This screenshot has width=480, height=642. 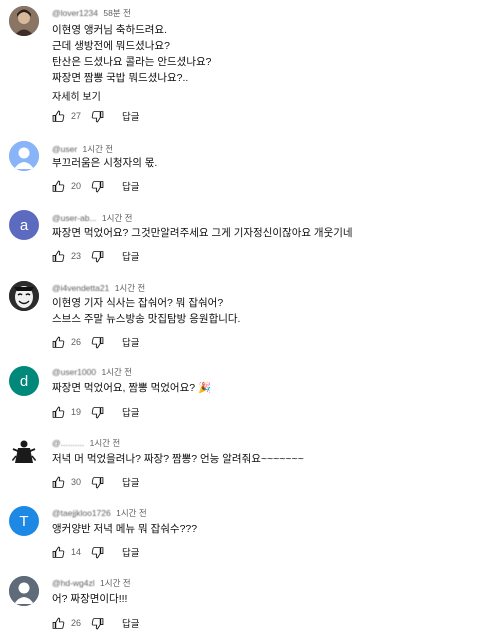 What do you see at coordinates (75, 13) in the screenshot?
I see `comment-author: @lover1234` at bounding box center [75, 13].